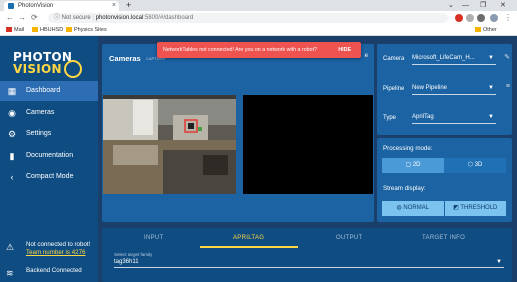  Describe the element at coordinates (54, 270) in the screenshot. I see `backend-status-text: Backend Connected` at that location.